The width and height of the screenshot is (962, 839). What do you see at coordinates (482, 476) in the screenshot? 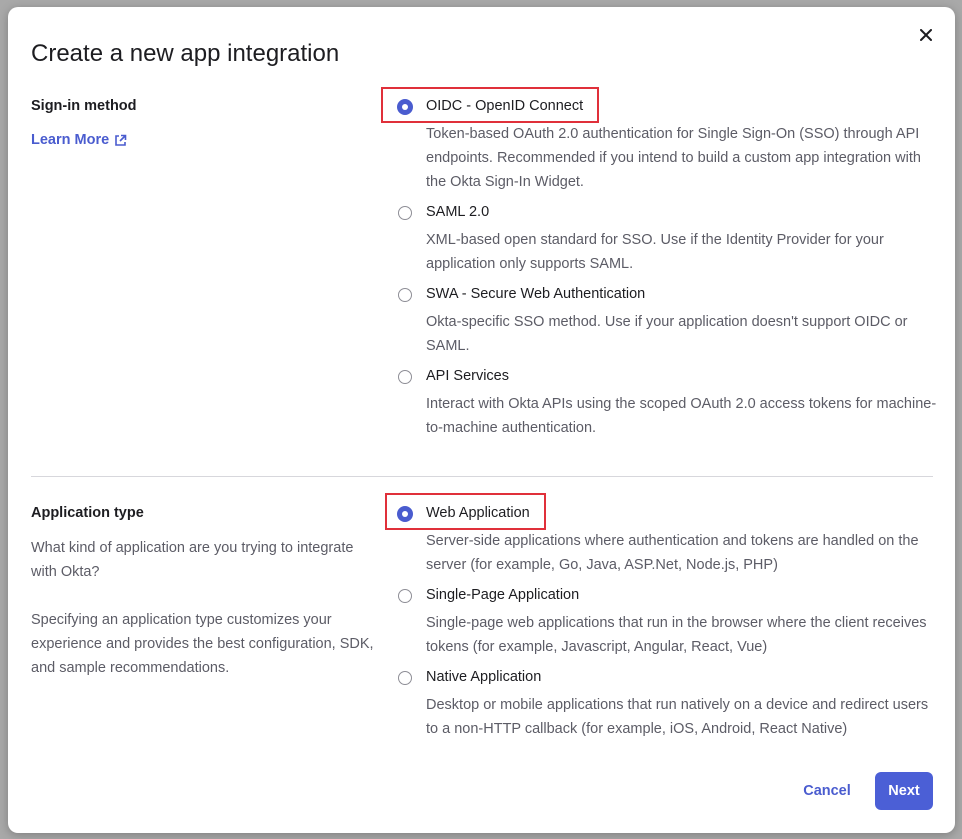
I see `section-divider` at bounding box center [482, 476].